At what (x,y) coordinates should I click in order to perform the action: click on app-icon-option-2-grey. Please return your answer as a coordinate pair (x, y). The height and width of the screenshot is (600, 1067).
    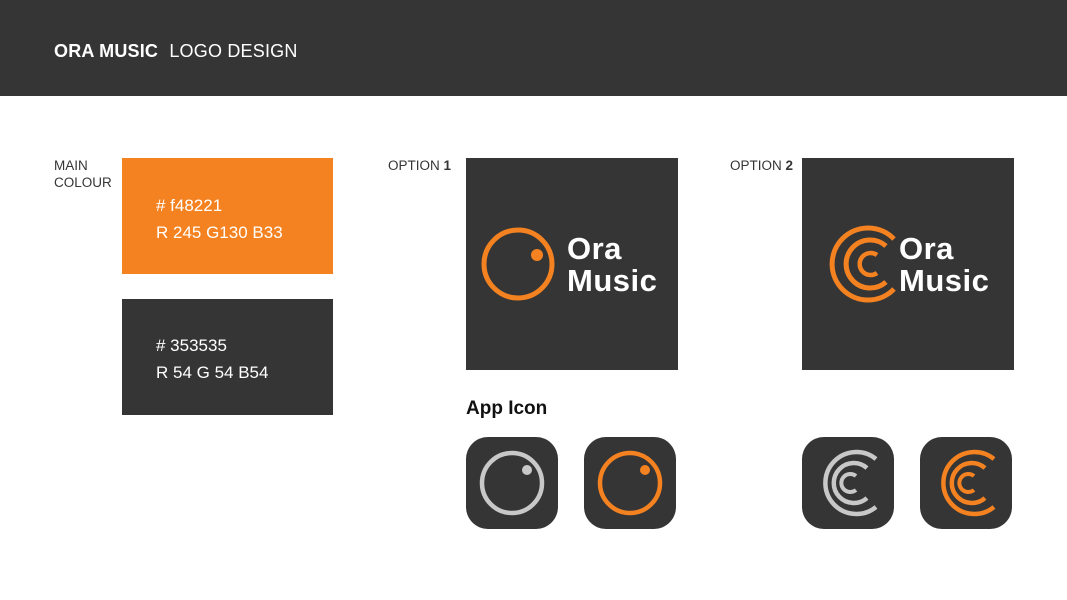
    Looking at the image, I should click on (848, 483).